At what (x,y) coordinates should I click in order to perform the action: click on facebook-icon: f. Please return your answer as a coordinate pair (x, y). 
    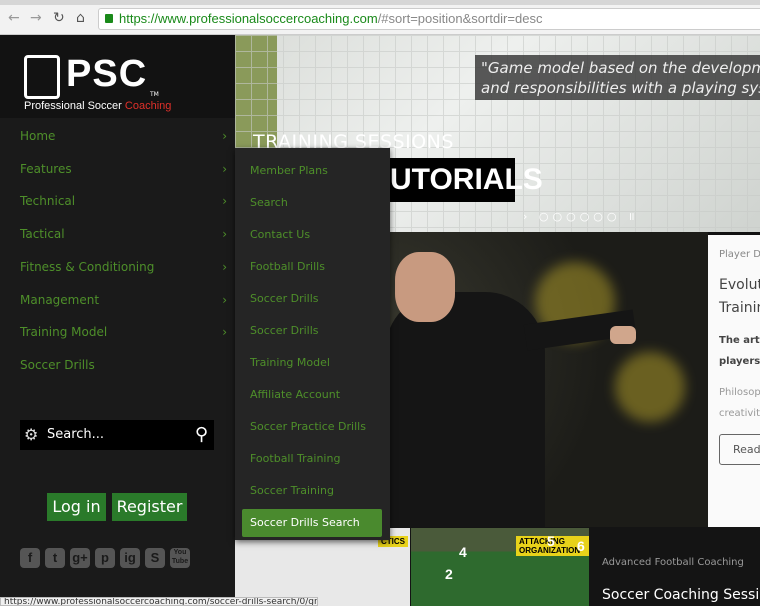
    Looking at the image, I should click on (30, 558).